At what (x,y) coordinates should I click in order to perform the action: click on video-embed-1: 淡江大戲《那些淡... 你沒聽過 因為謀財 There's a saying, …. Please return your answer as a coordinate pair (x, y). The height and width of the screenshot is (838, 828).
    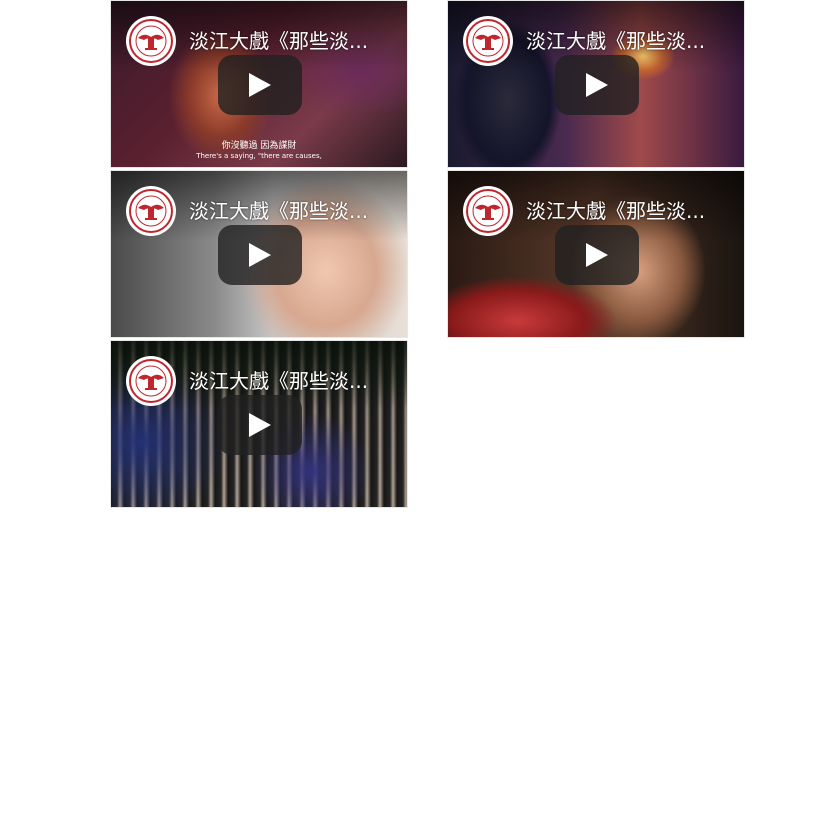
    Looking at the image, I should click on (259, 84).